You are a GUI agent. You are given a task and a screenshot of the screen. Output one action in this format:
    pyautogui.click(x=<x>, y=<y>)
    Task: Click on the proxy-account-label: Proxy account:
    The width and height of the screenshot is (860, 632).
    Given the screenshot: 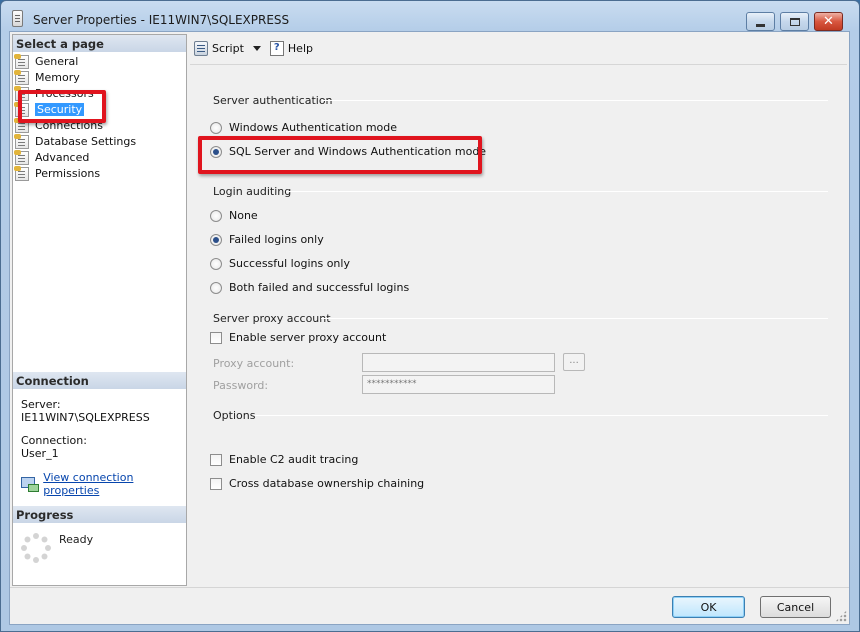 What is the action you would take?
    pyautogui.click(x=254, y=363)
    